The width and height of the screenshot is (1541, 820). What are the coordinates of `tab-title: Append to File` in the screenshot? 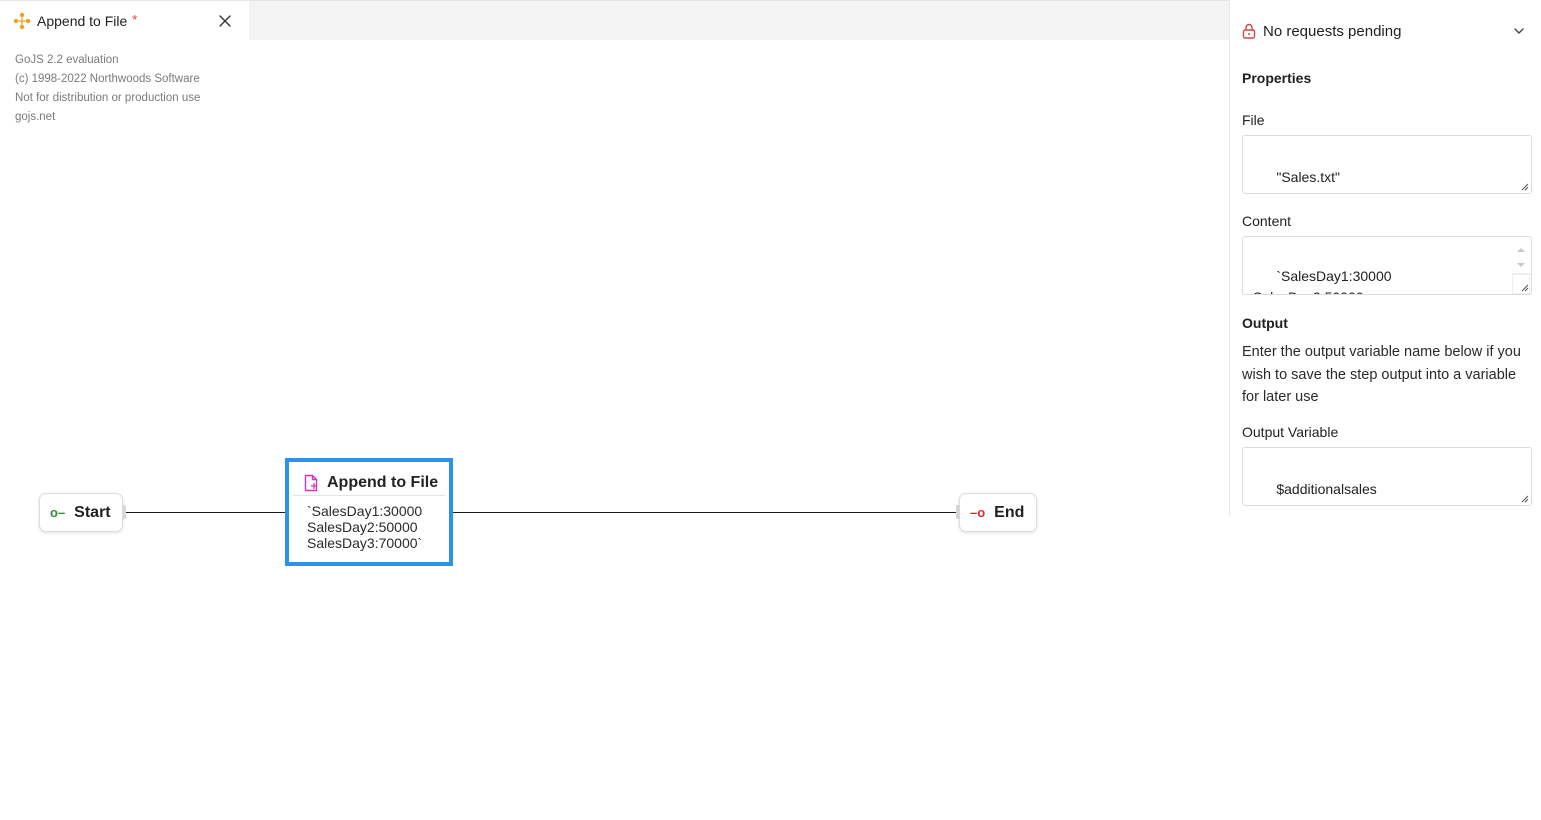 It's located at (82, 21).